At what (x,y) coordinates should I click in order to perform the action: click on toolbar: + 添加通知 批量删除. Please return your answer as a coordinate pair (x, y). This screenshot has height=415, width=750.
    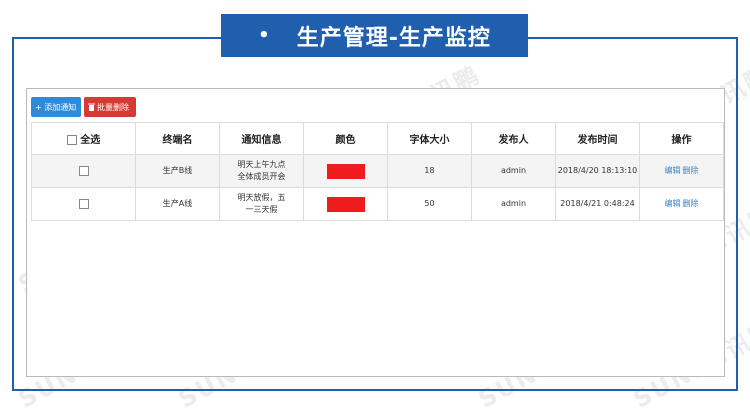
    Looking at the image, I should click on (83, 107).